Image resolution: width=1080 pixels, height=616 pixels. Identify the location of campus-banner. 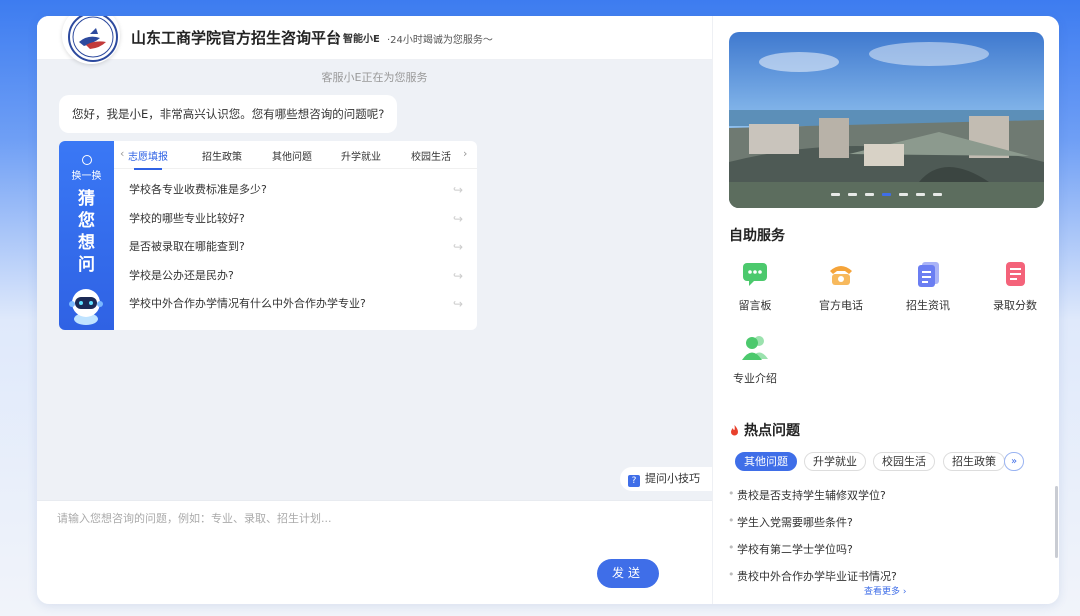
(886, 120).